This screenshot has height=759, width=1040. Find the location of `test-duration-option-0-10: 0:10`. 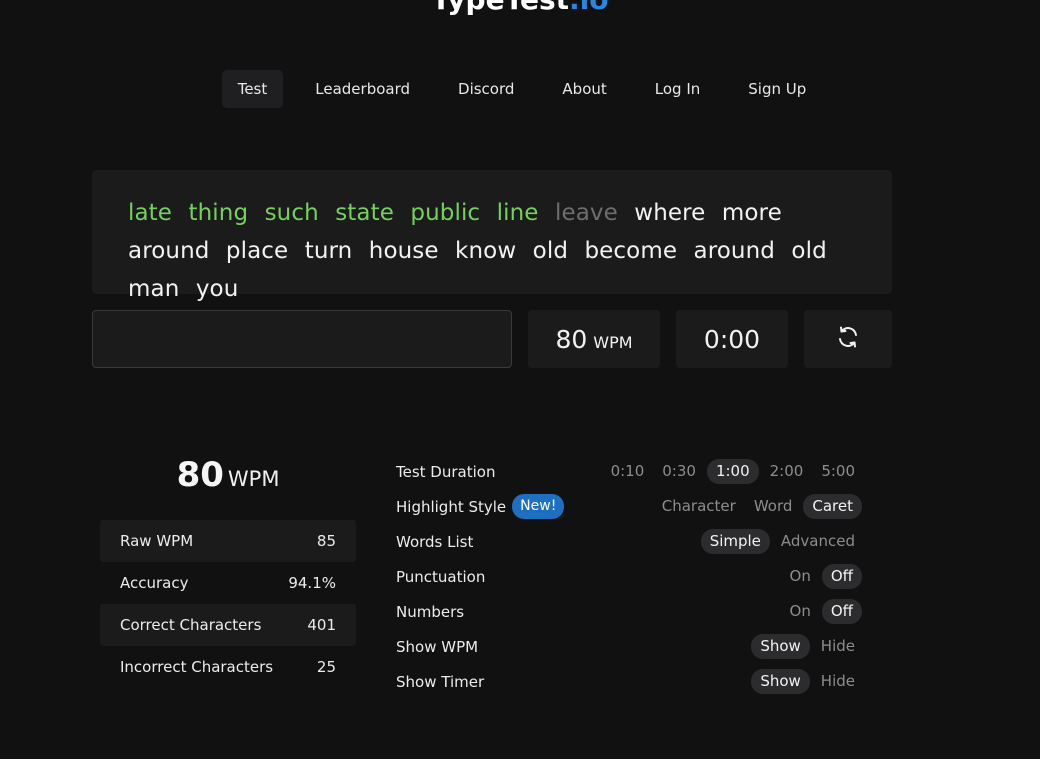

test-duration-option-0-10: 0:10 is located at coordinates (628, 471).